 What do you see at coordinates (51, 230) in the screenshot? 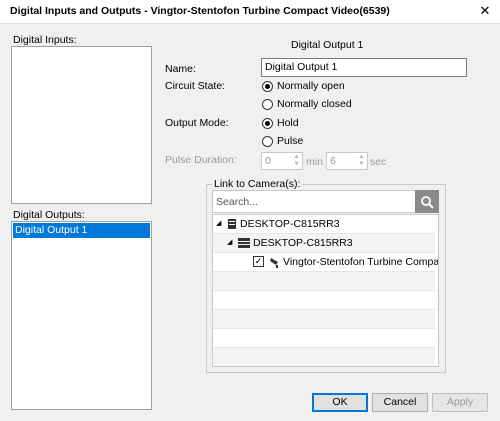
I see `list-item-label: Digital Output 1` at bounding box center [51, 230].